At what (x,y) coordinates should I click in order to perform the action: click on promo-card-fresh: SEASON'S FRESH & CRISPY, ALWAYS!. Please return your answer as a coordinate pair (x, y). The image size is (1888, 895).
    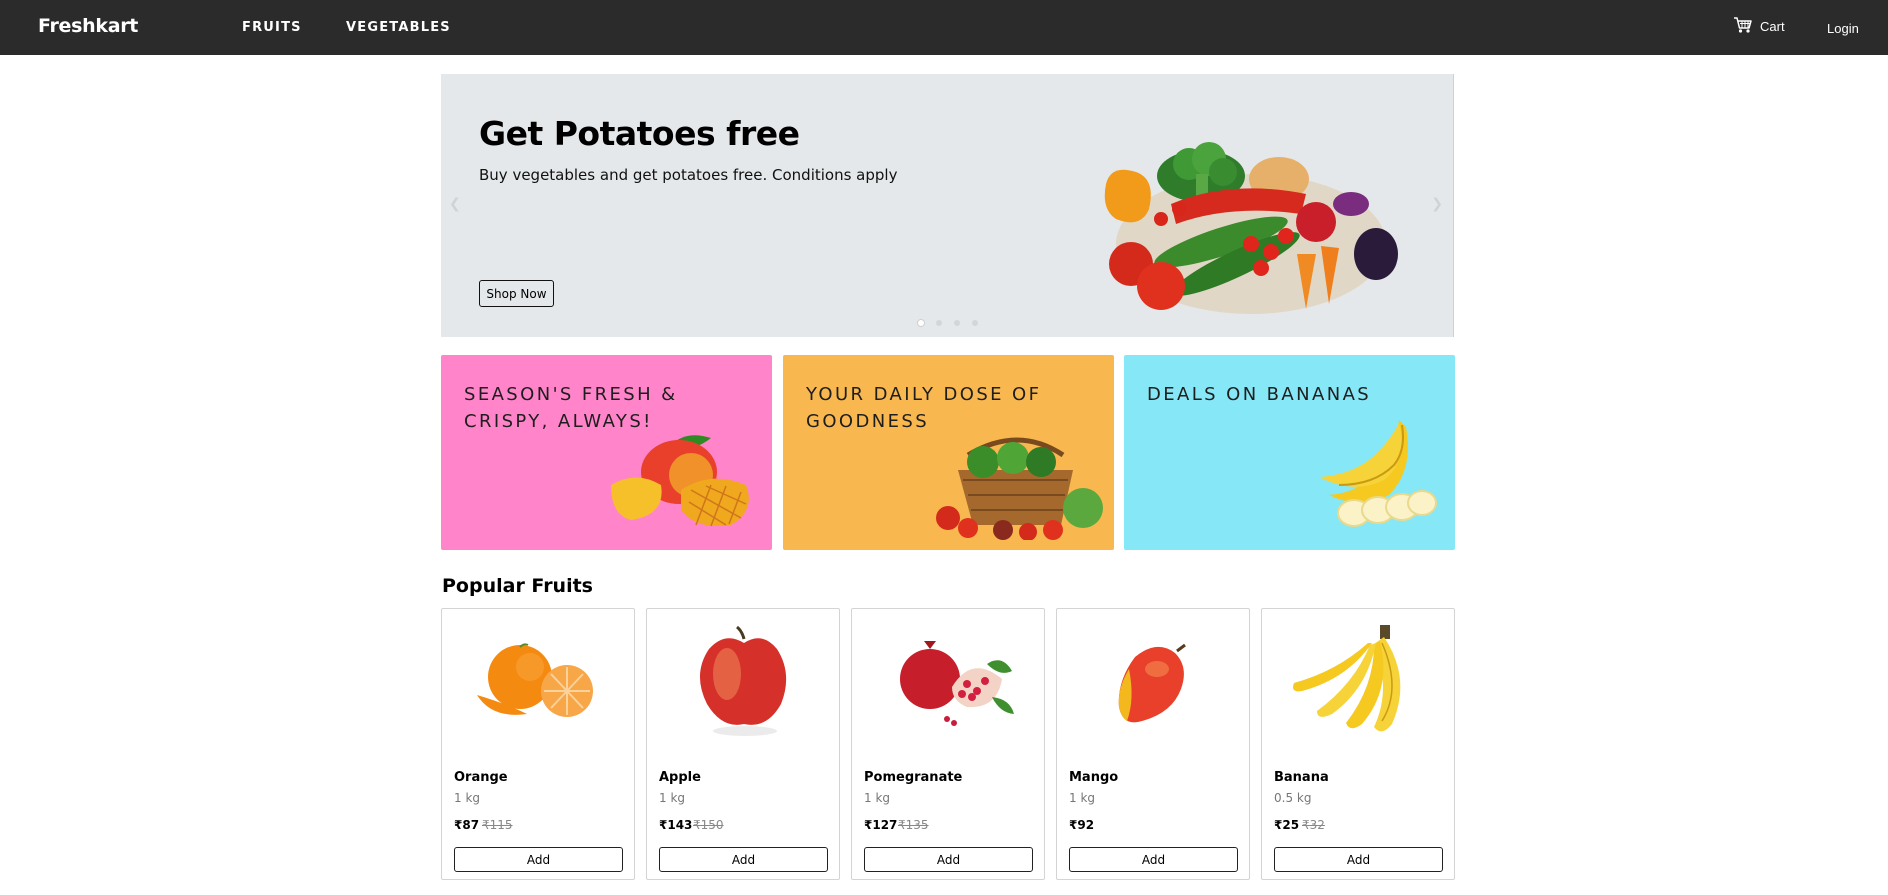
    Looking at the image, I should click on (606, 452).